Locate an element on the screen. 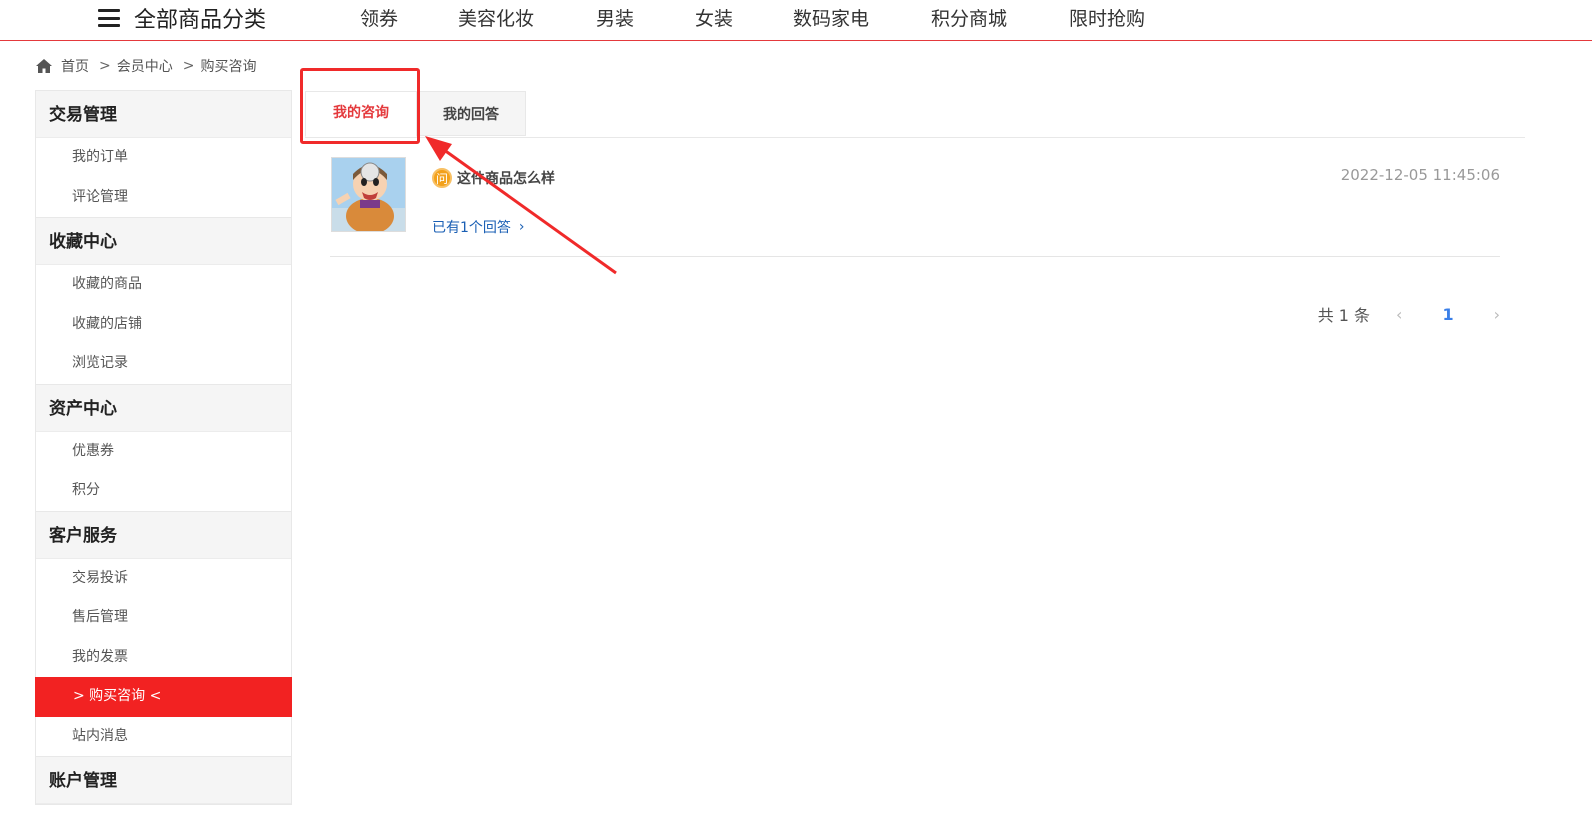 The image size is (1592, 817). top-navigation: 全部商品分类 领券 美容化妆 男装 女装 数码家电 积分商城 限时抢购 is located at coordinates (796, 20).